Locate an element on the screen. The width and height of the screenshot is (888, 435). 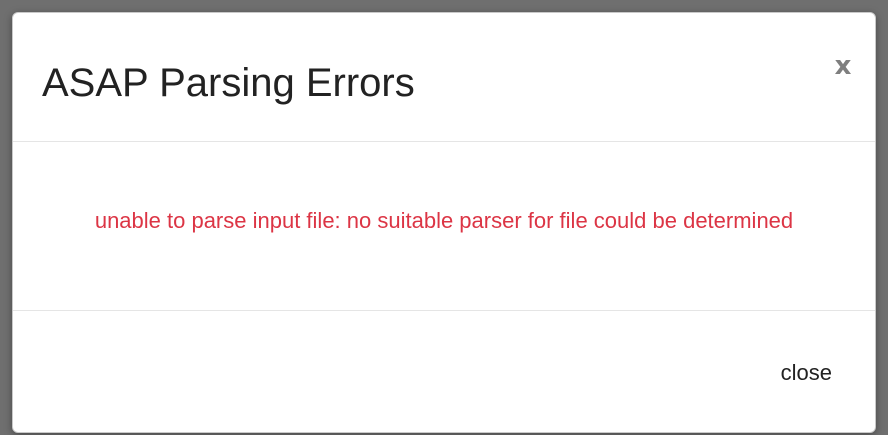
close-icon: x is located at coordinates (843, 66).